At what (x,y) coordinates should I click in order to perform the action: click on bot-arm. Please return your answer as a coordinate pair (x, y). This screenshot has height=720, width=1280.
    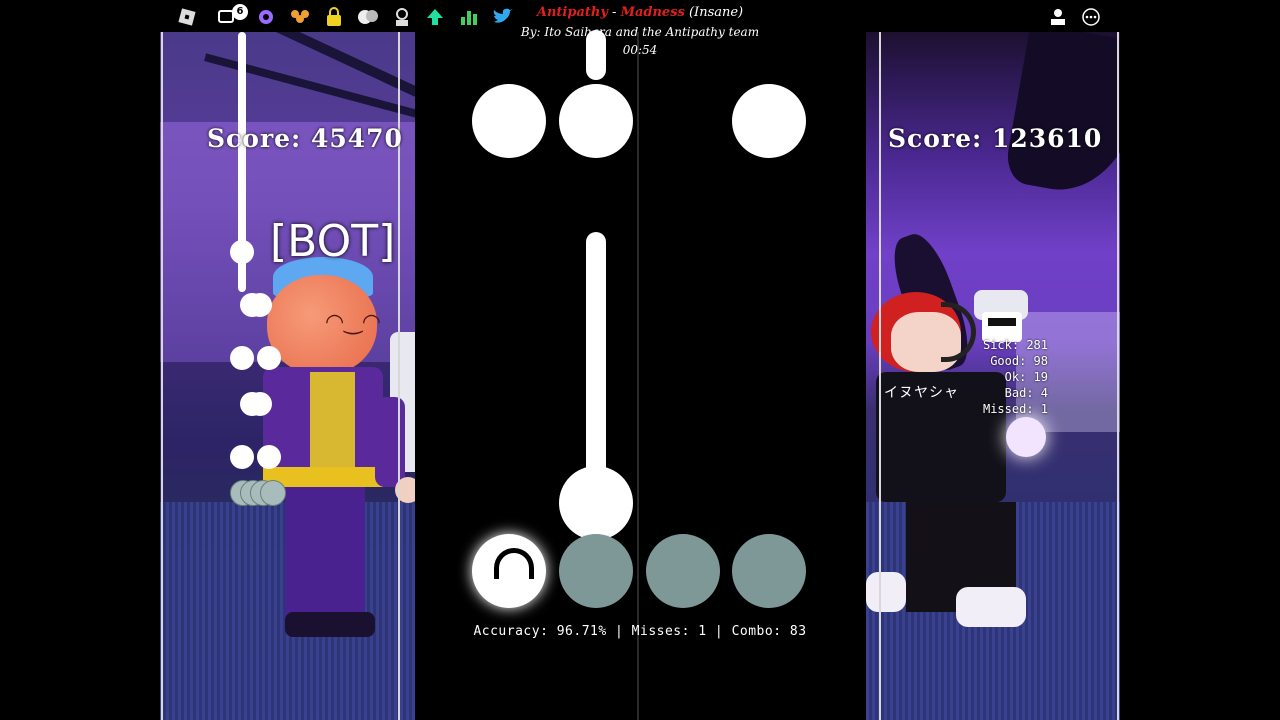
    Looking at the image, I should click on (390, 442).